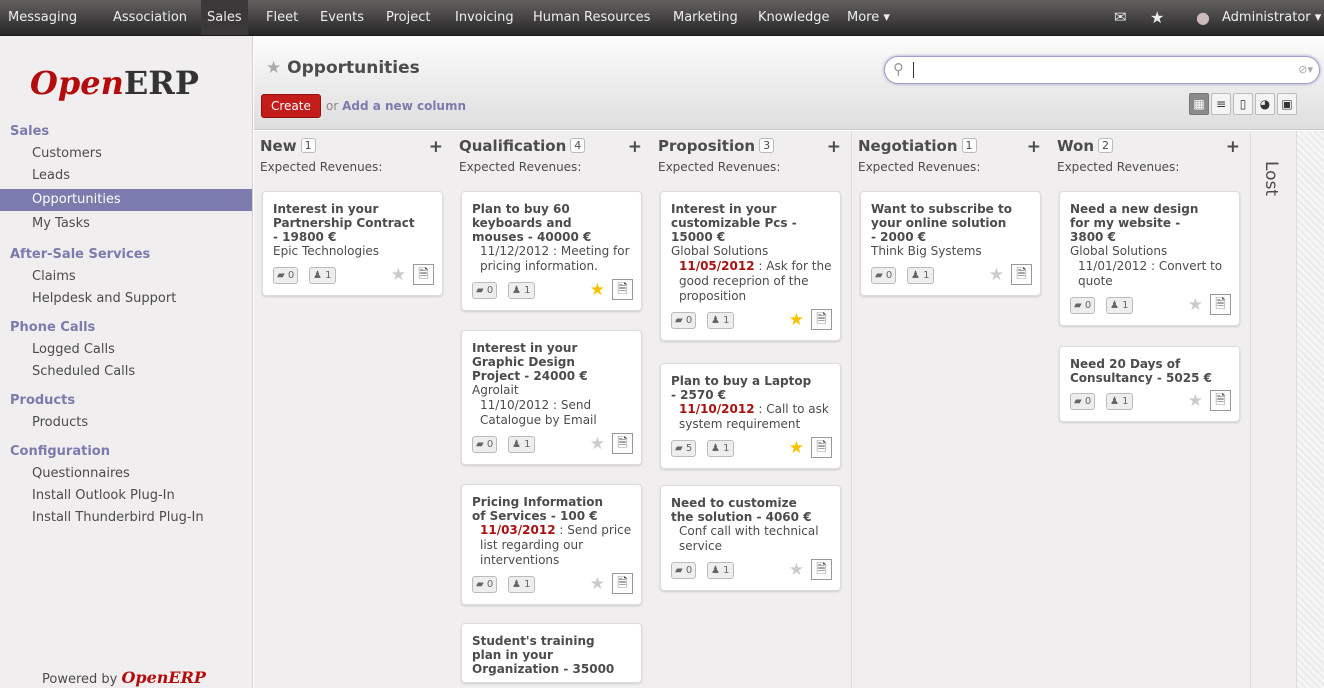 This screenshot has width=1324, height=688. I want to click on search-input: ⚲ ⊘▾, so click(1102, 70).